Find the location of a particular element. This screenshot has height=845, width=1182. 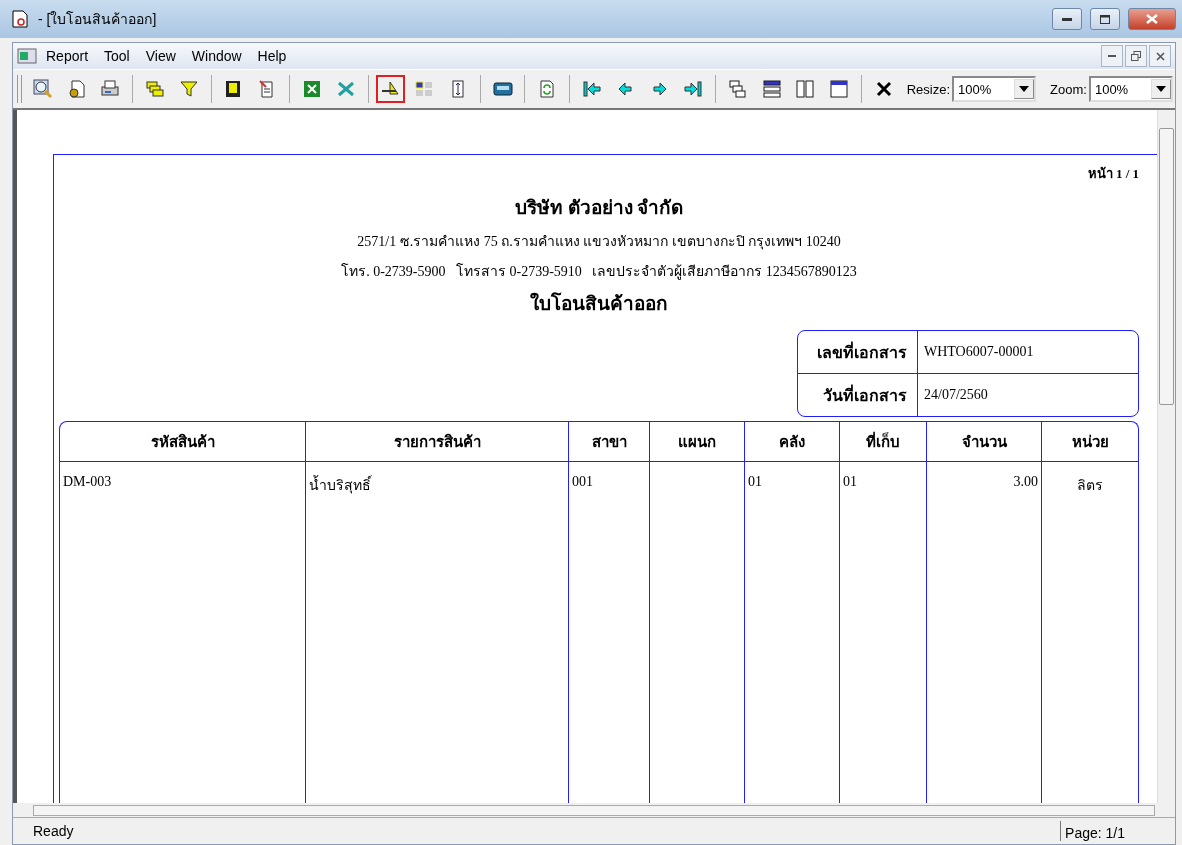

restore-button is located at coordinates (1136, 56).